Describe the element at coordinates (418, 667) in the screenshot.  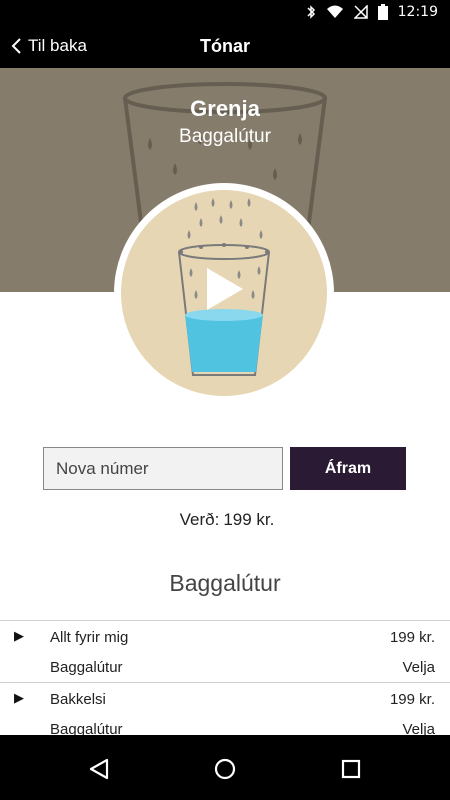
I see `select-button: Velja` at that location.